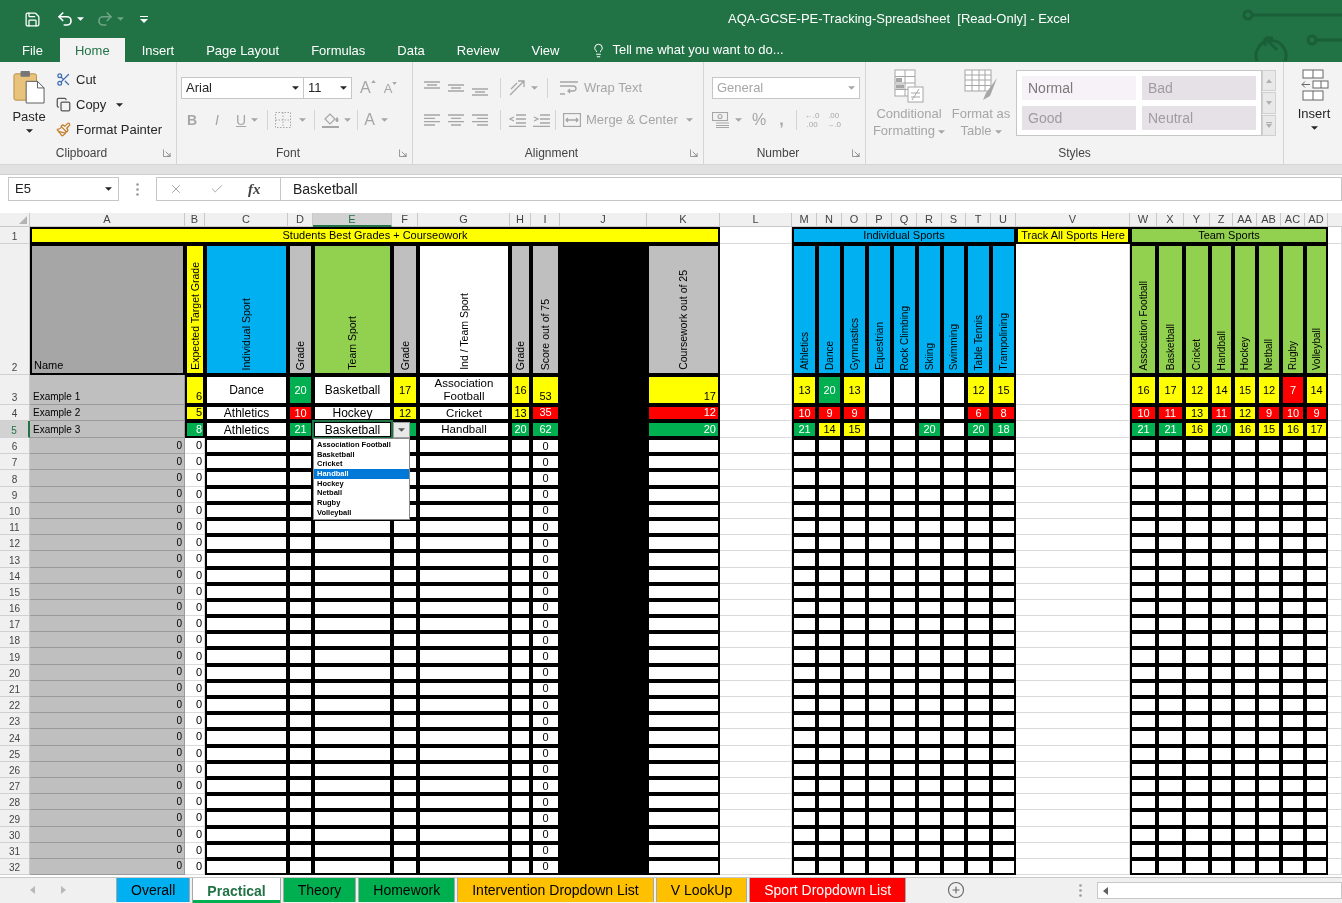 The width and height of the screenshot is (1342, 903). What do you see at coordinates (1269, 125) in the screenshot?
I see `more-styles-button` at bounding box center [1269, 125].